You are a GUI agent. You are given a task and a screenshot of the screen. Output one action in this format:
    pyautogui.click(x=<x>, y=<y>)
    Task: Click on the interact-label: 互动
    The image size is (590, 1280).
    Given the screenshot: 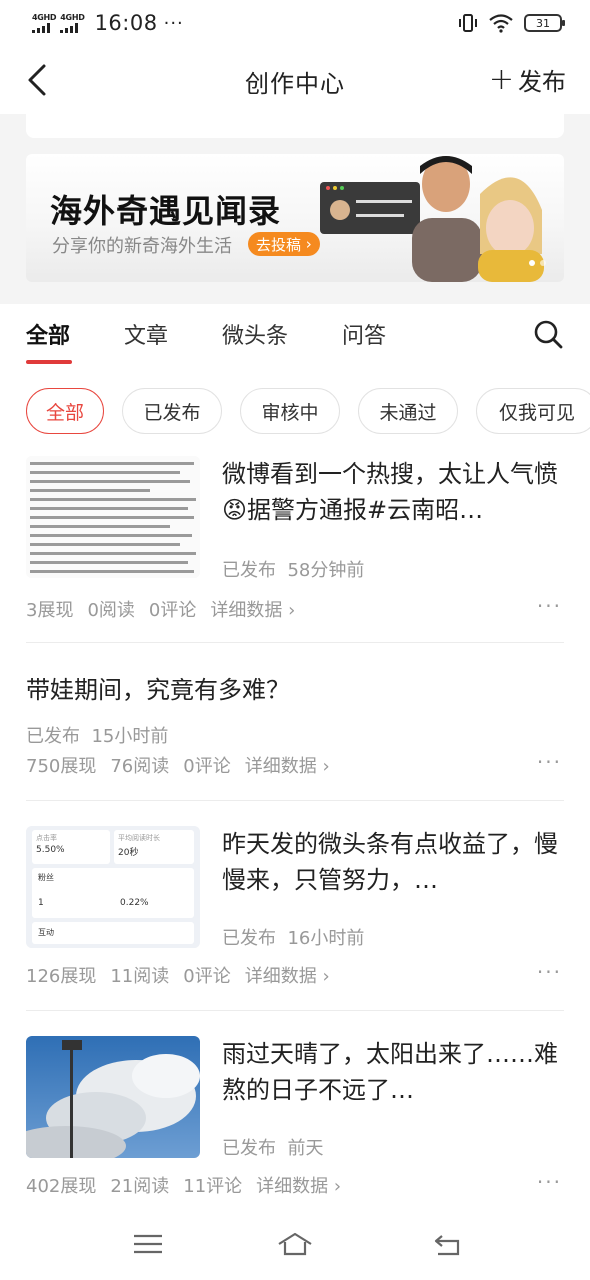 What is the action you would take?
    pyautogui.click(x=46, y=932)
    